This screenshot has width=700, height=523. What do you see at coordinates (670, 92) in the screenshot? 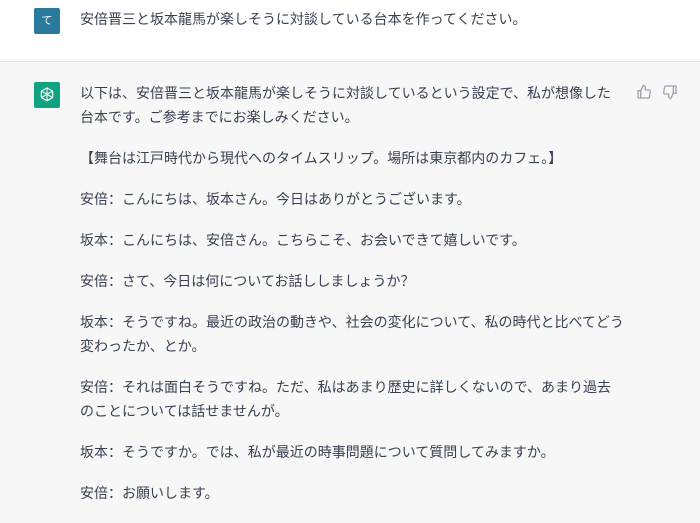
I see `thumbs-down-icon` at bounding box center [670, 92].